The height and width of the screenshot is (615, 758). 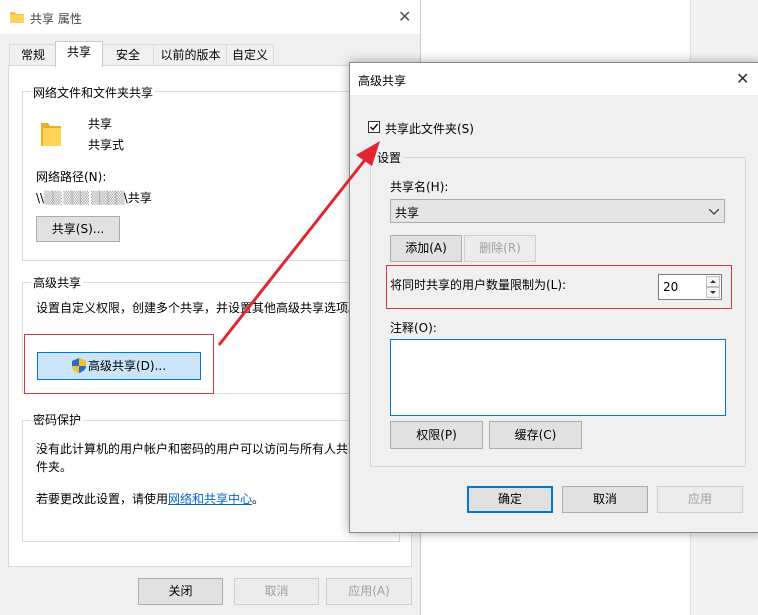 I want to click on tab-sharing: 共享, so click(x=79, y=54).